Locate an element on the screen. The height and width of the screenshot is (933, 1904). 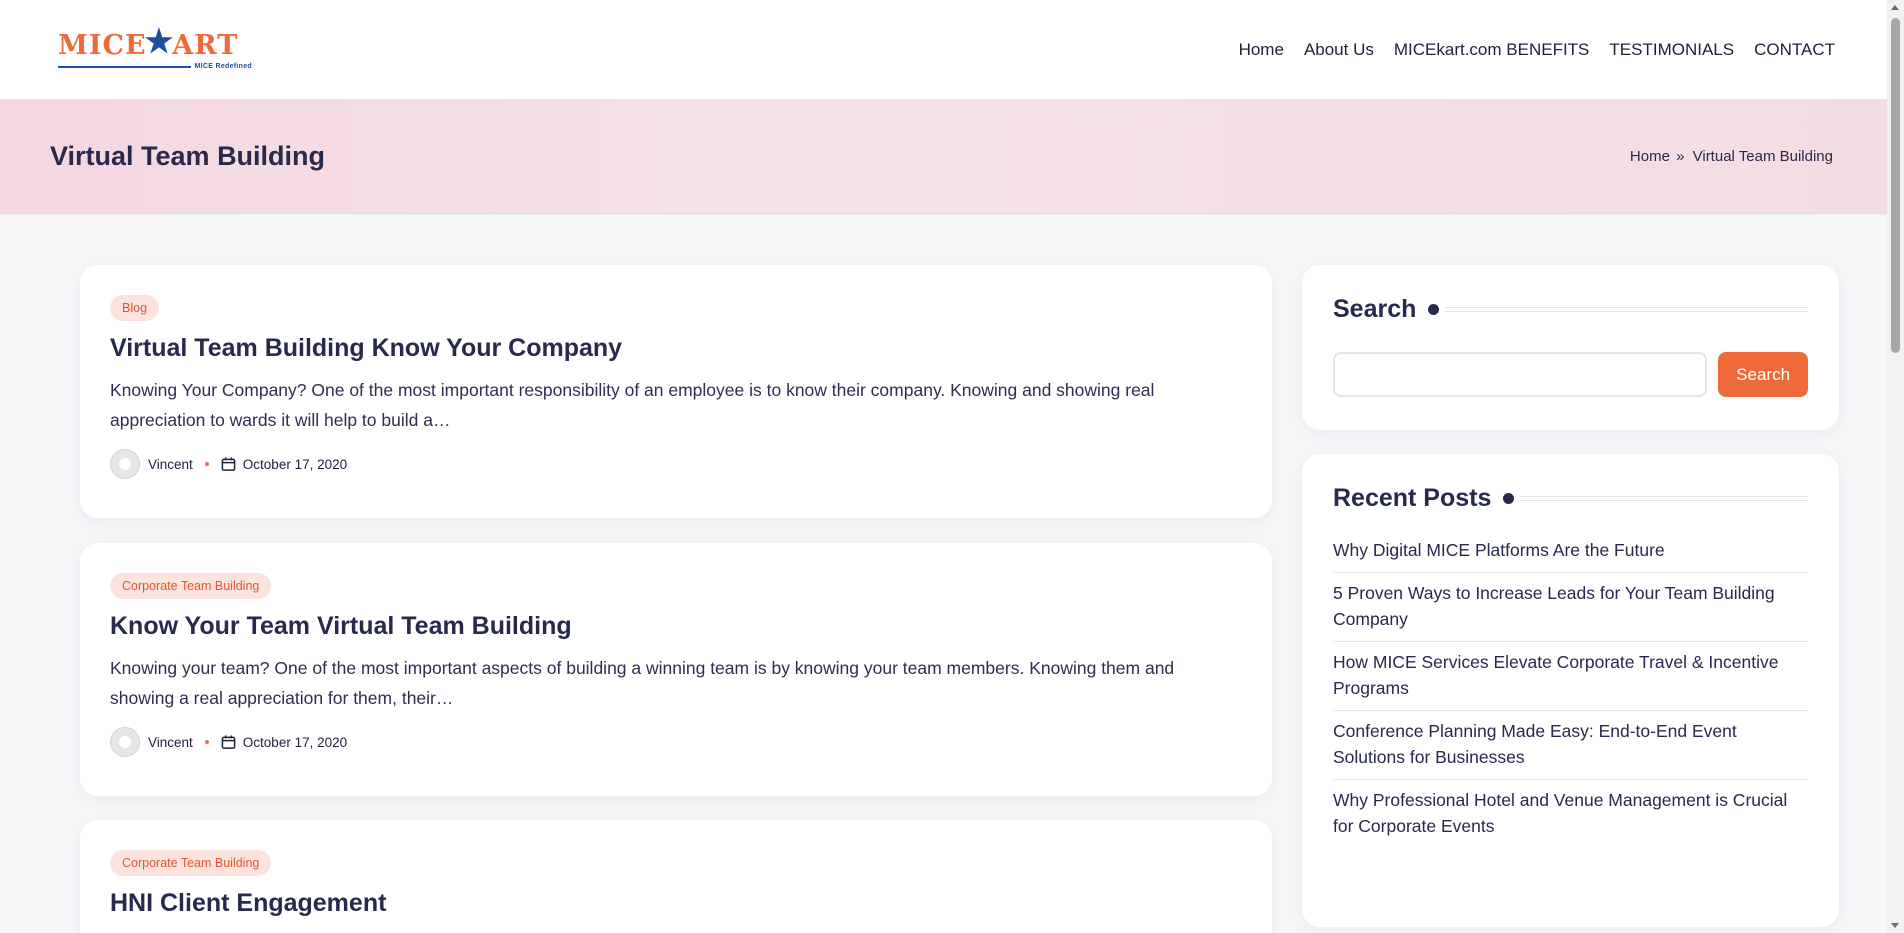
page-scrollbar is located at coordinates (1895, 466).